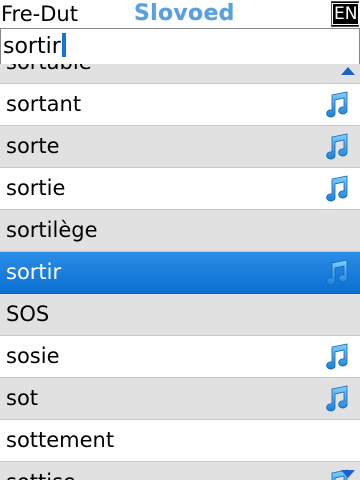 This screenshot has width=360, height=480. I want to click on scroll-up-arrow-icon, so click(348, 71).